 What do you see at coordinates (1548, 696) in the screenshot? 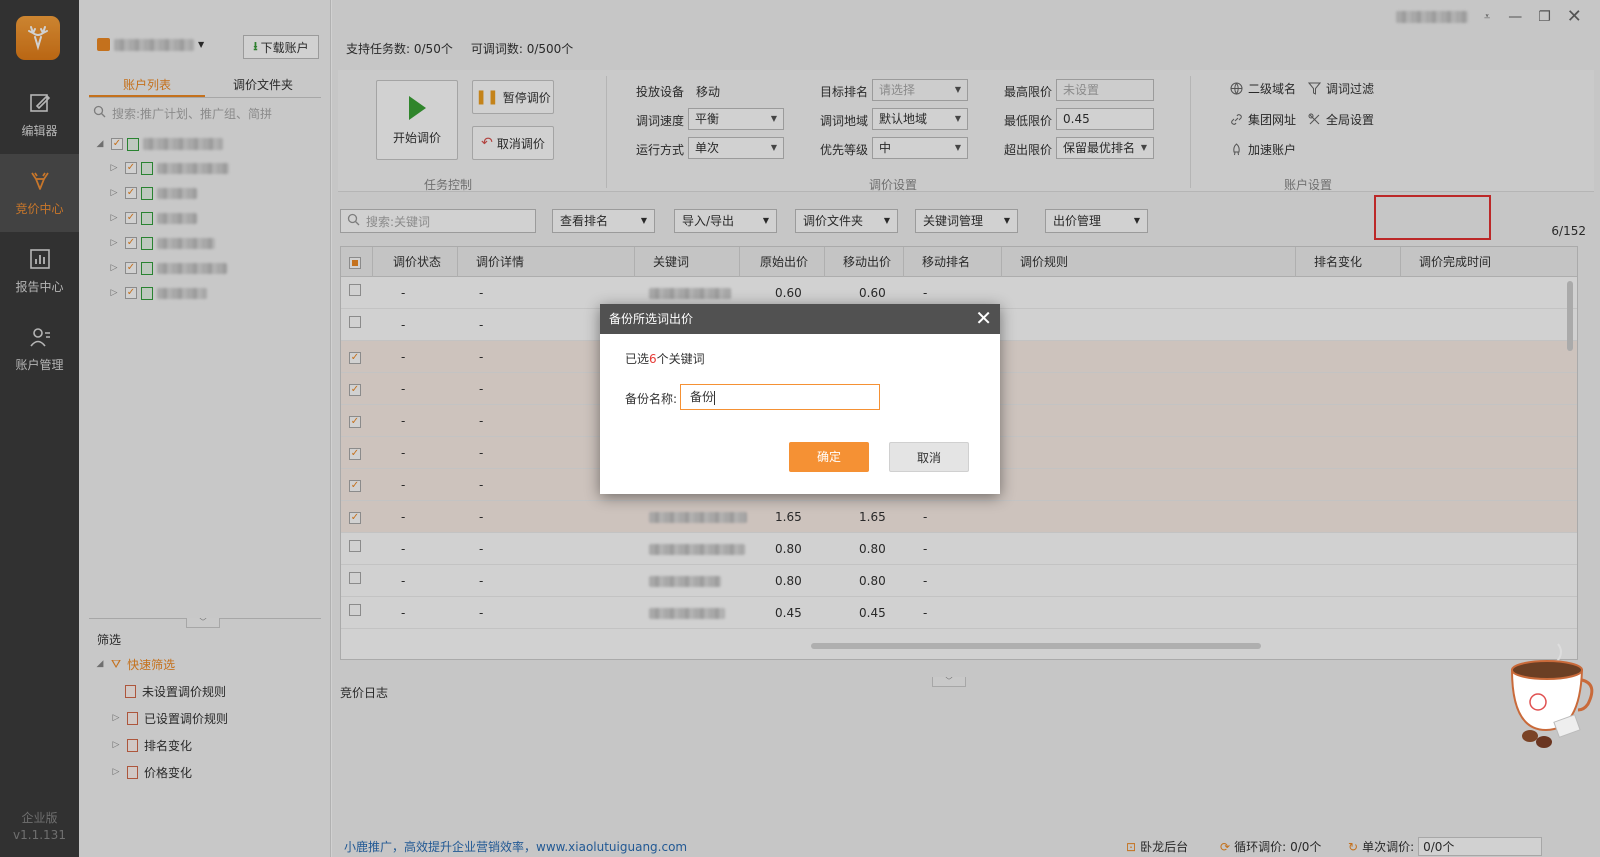
I see `coffee-mascot-icon` at bounding box center [1548, 696].